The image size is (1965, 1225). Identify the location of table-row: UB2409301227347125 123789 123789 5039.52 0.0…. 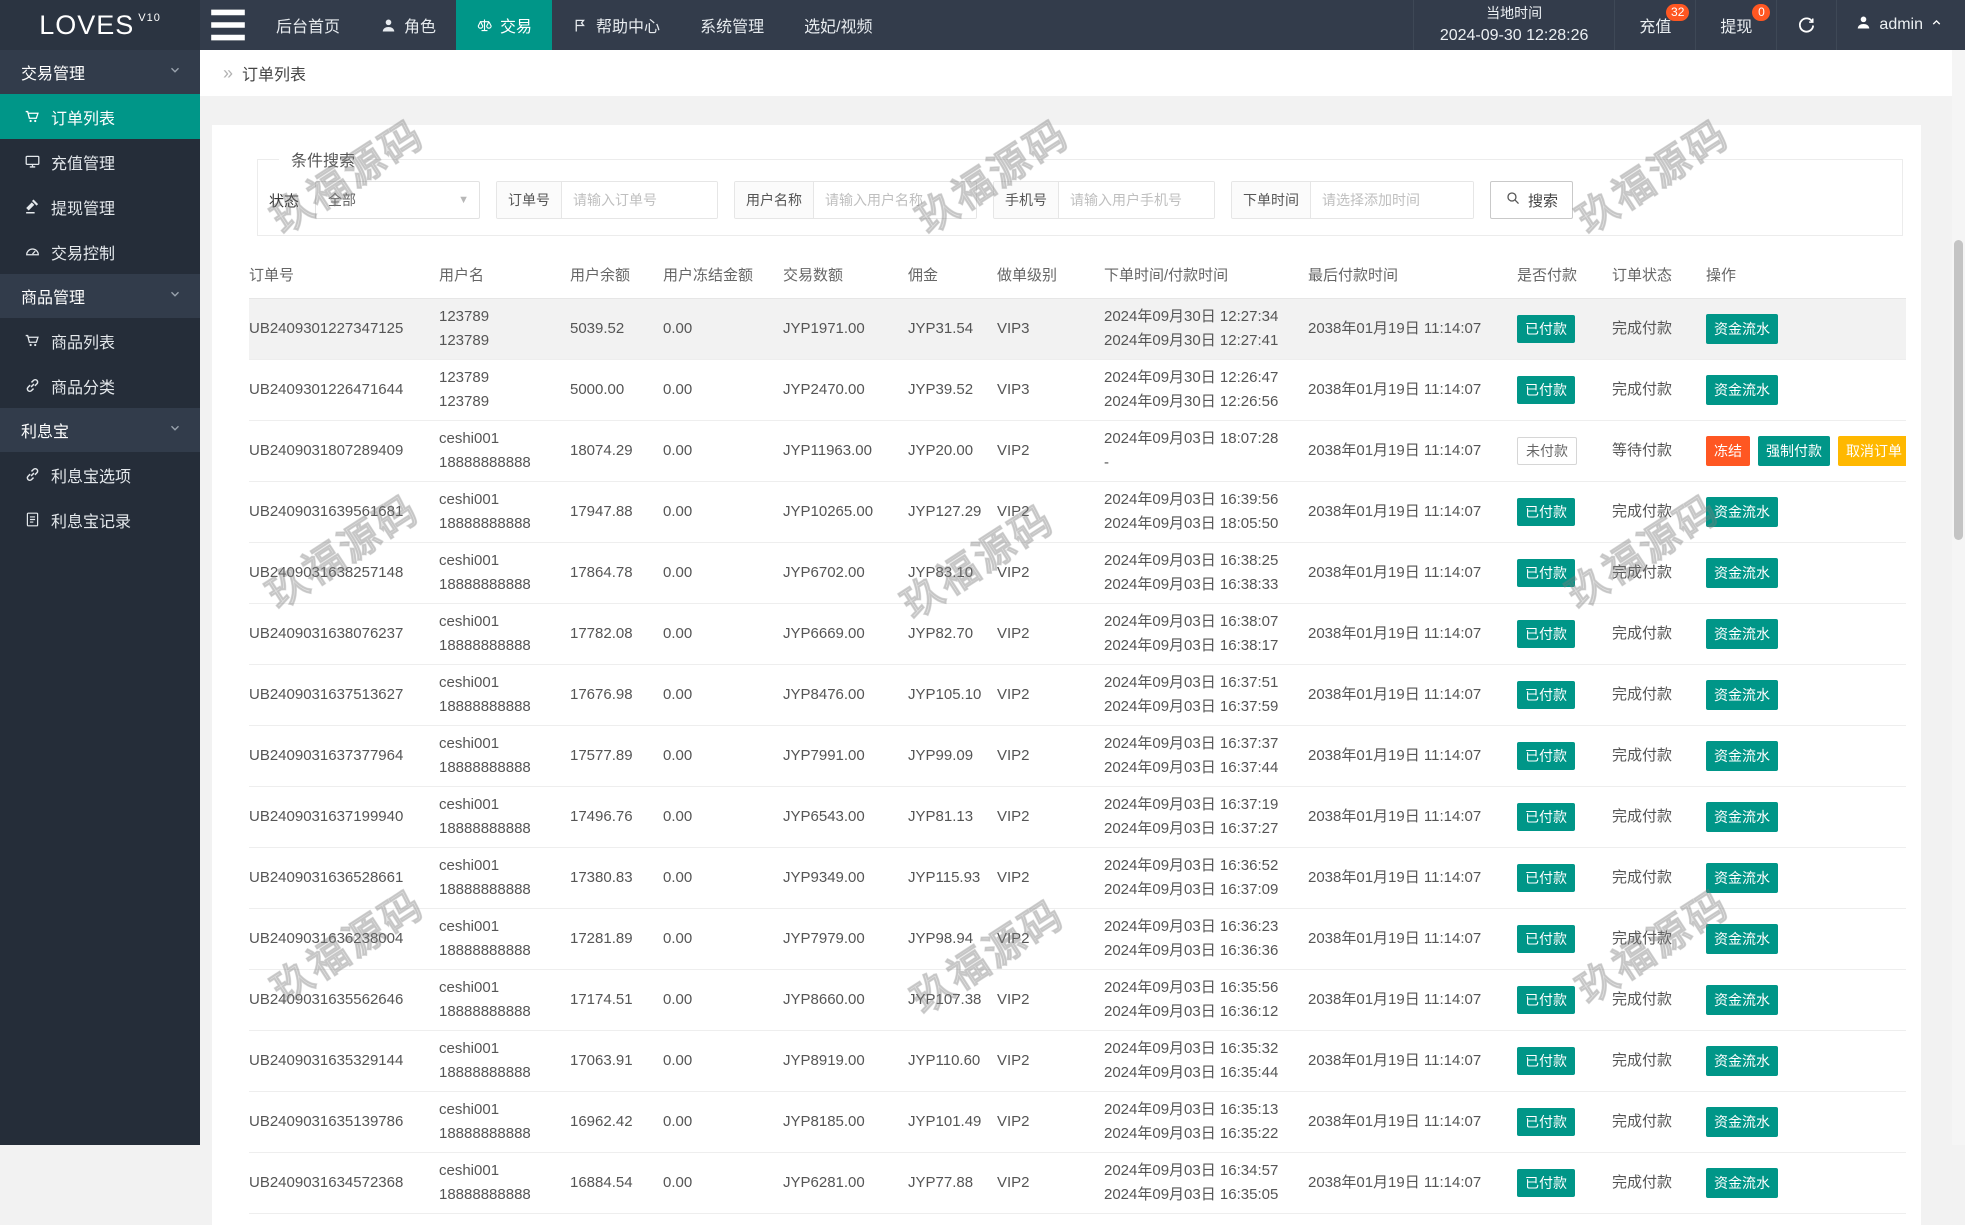
(1077, 329).